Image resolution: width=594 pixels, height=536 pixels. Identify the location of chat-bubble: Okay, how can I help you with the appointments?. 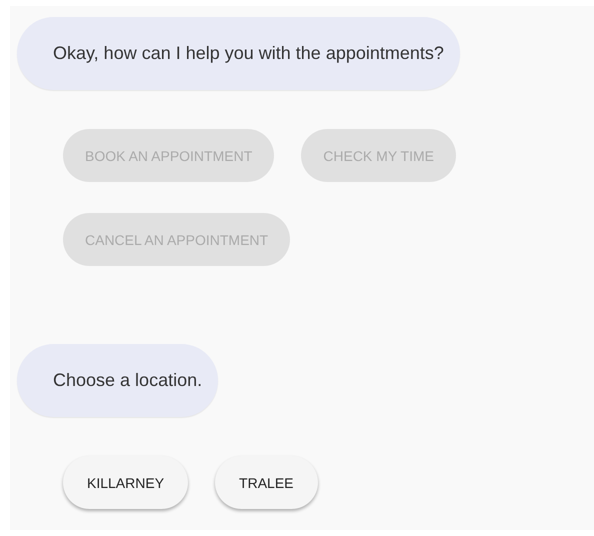
(238, 53).